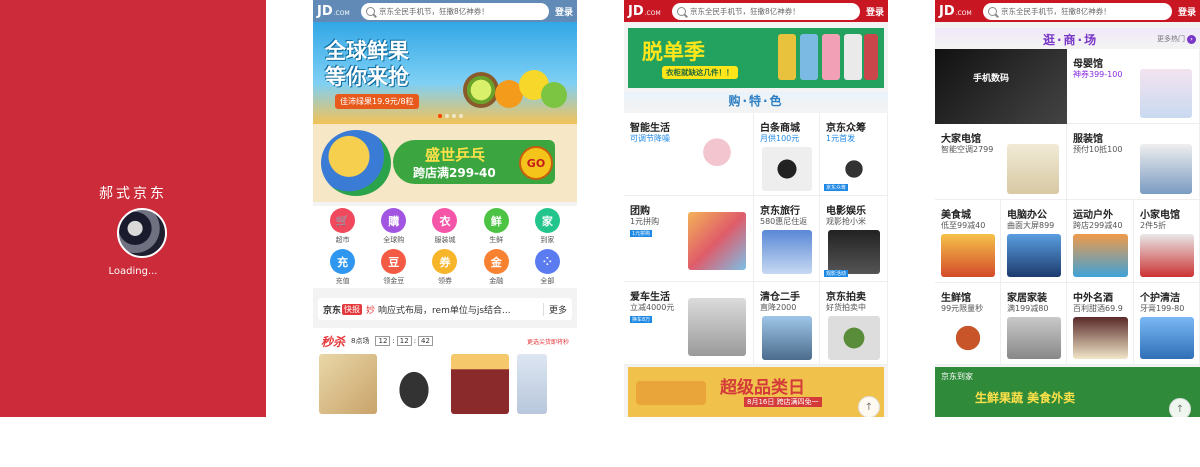 The width and height of the screenshot is (1200, 467). I want to click on featured-tile: 爱车生活 立减4000元 换车8万, so click(689, 323).